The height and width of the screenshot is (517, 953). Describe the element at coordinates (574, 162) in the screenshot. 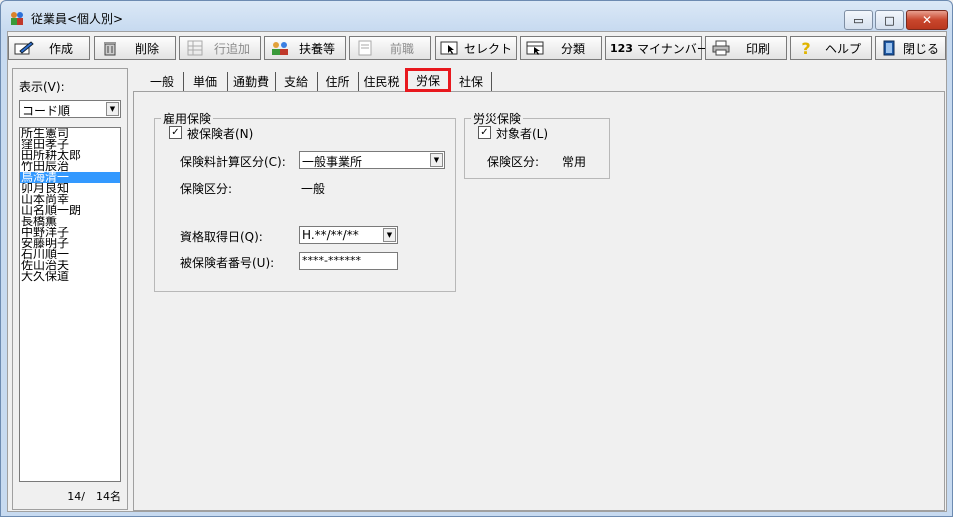

I see `wc-category-value: 常用` at that location.